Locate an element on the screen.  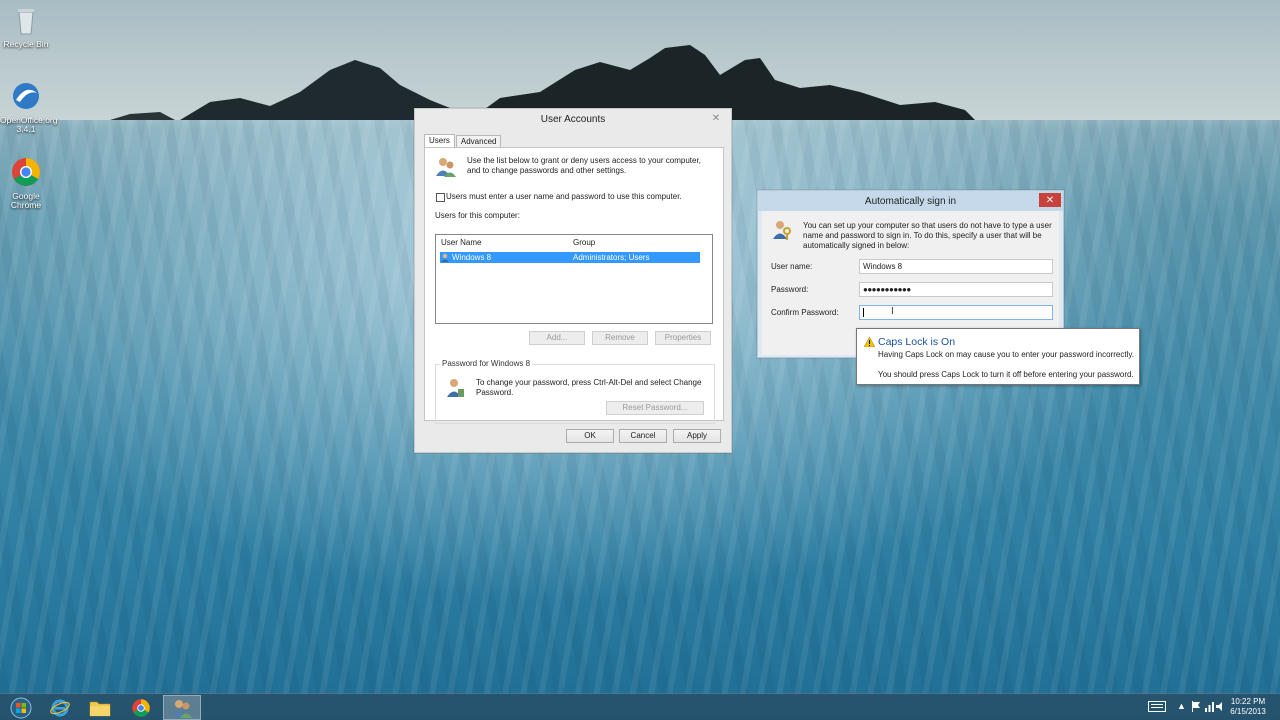
internet-explorer-icon is located at coordinates (60, 707).